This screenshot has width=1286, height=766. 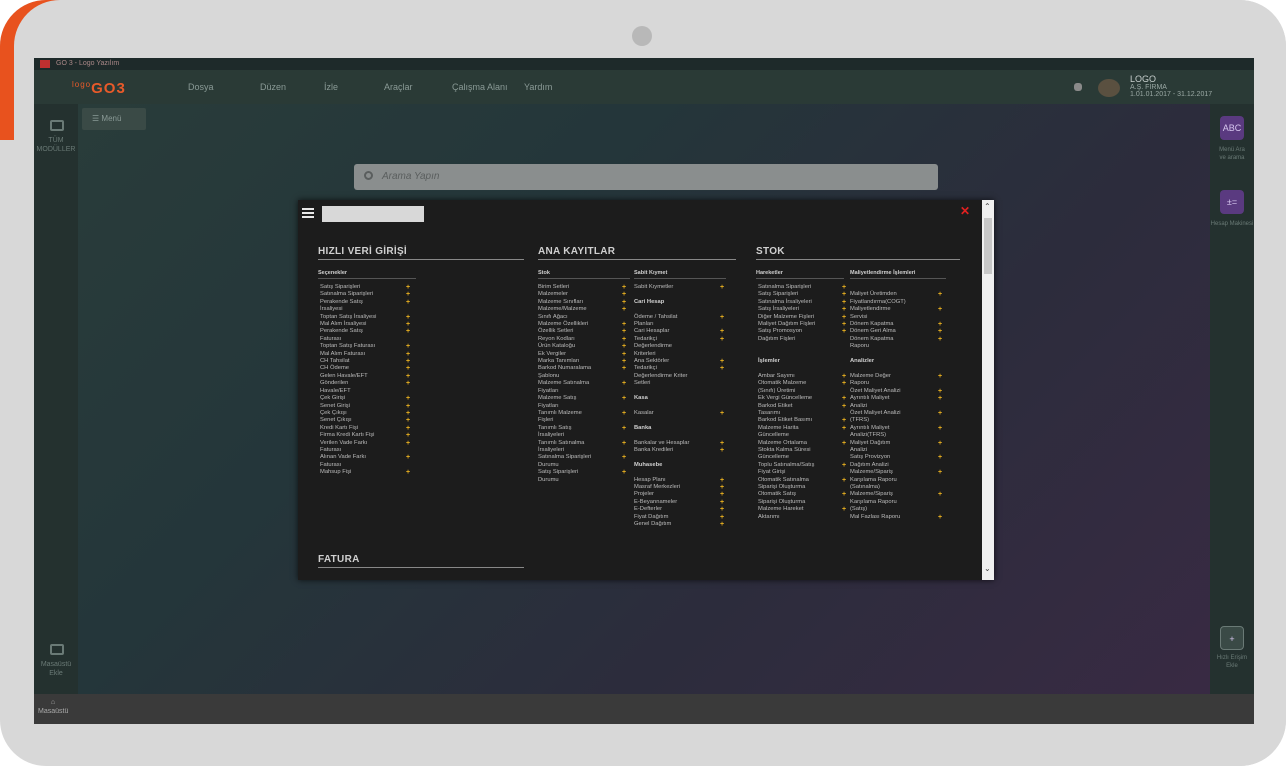 I want to click on menu-entry: Sınıfı Ağacı, so click(x=584, y=317).